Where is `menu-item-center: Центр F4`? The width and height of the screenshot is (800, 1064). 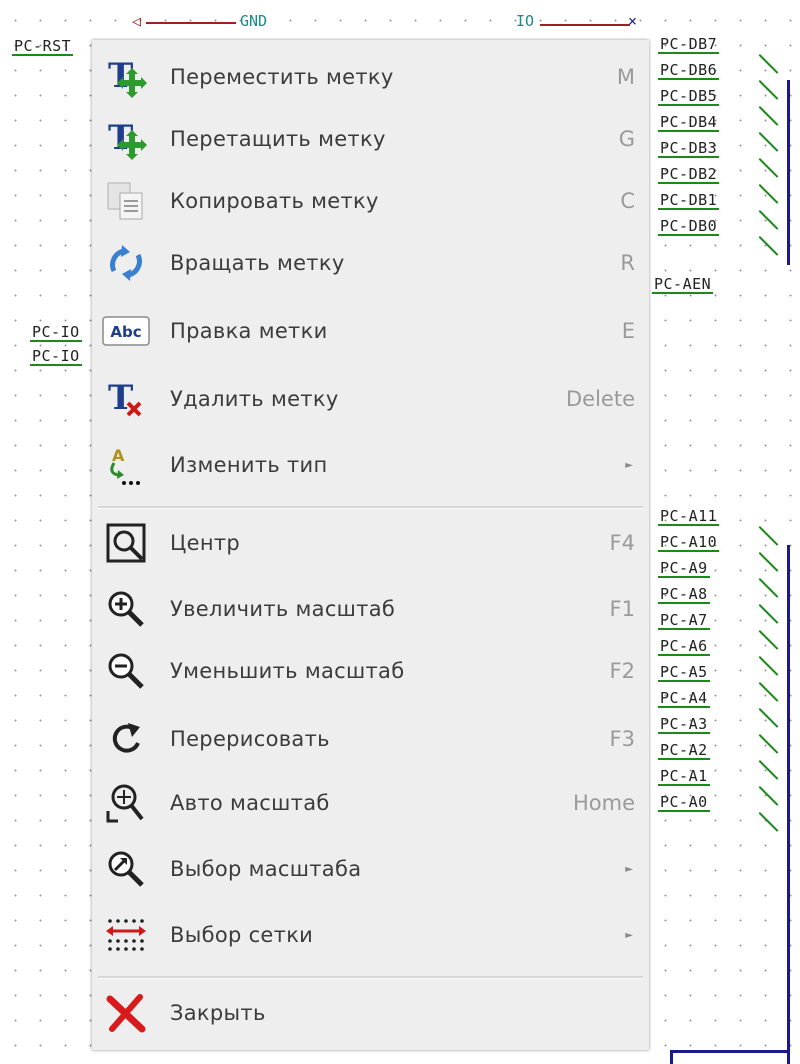
menu-item-center: Центр F4 is located at coordinates (370, 543).